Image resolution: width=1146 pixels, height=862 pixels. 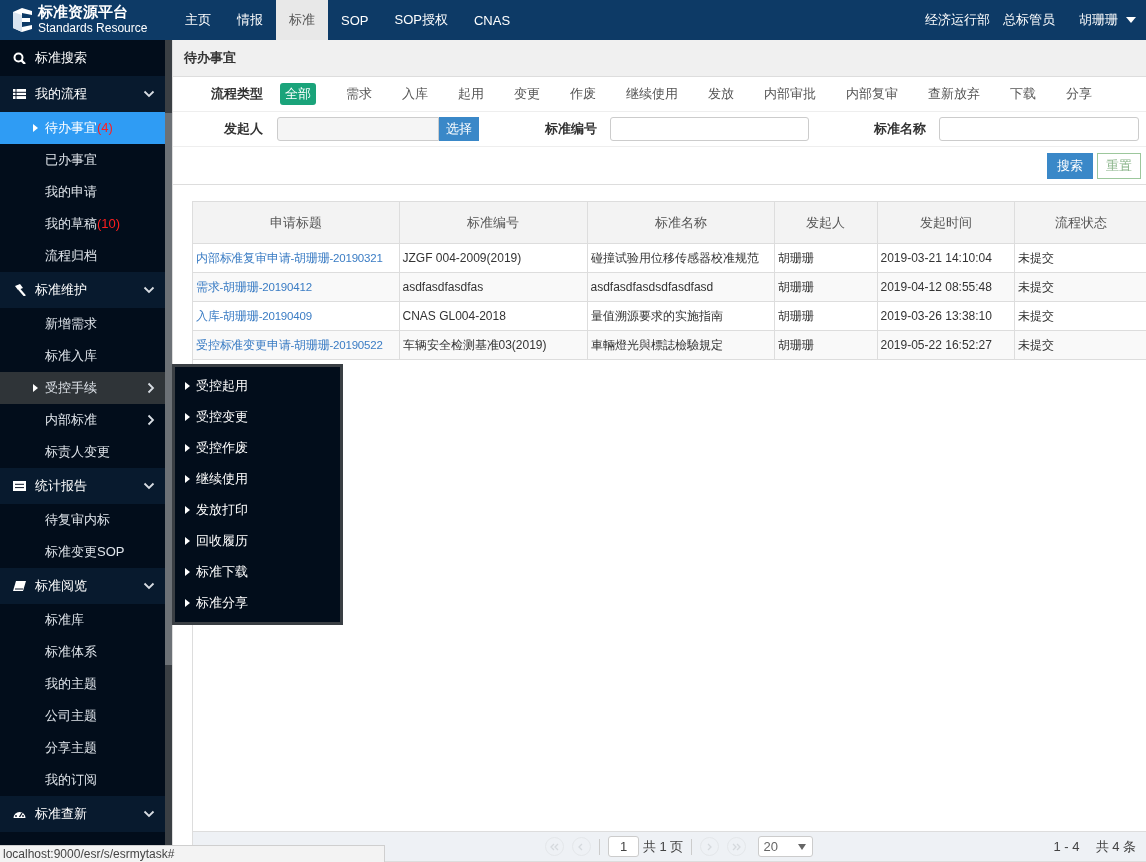 What do you see at coordinates (19, 58) in the screenshot?
I see `search-icon` at bounding box center [19, 58].